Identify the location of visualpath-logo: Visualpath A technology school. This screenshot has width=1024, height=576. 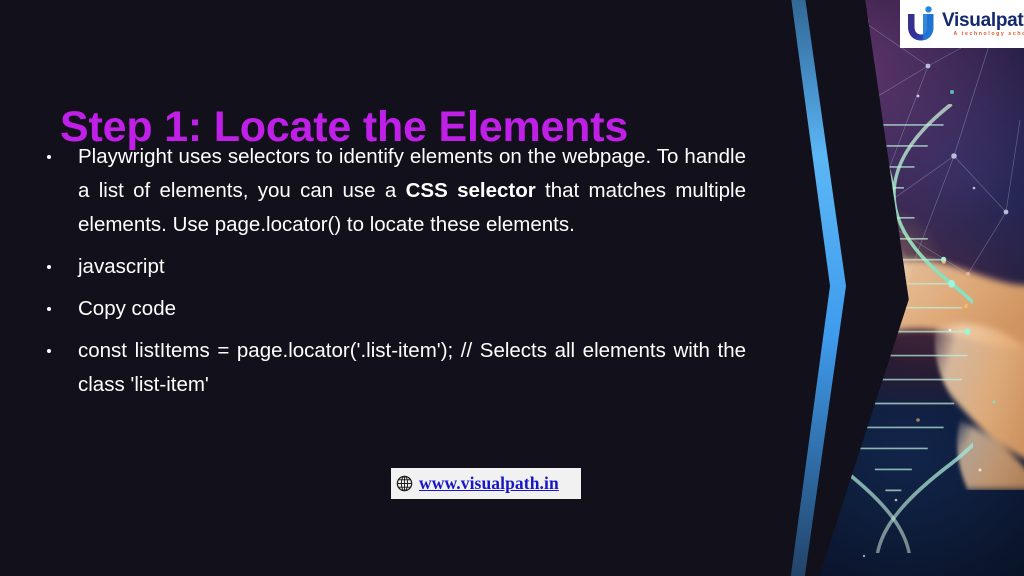
(962, 24).